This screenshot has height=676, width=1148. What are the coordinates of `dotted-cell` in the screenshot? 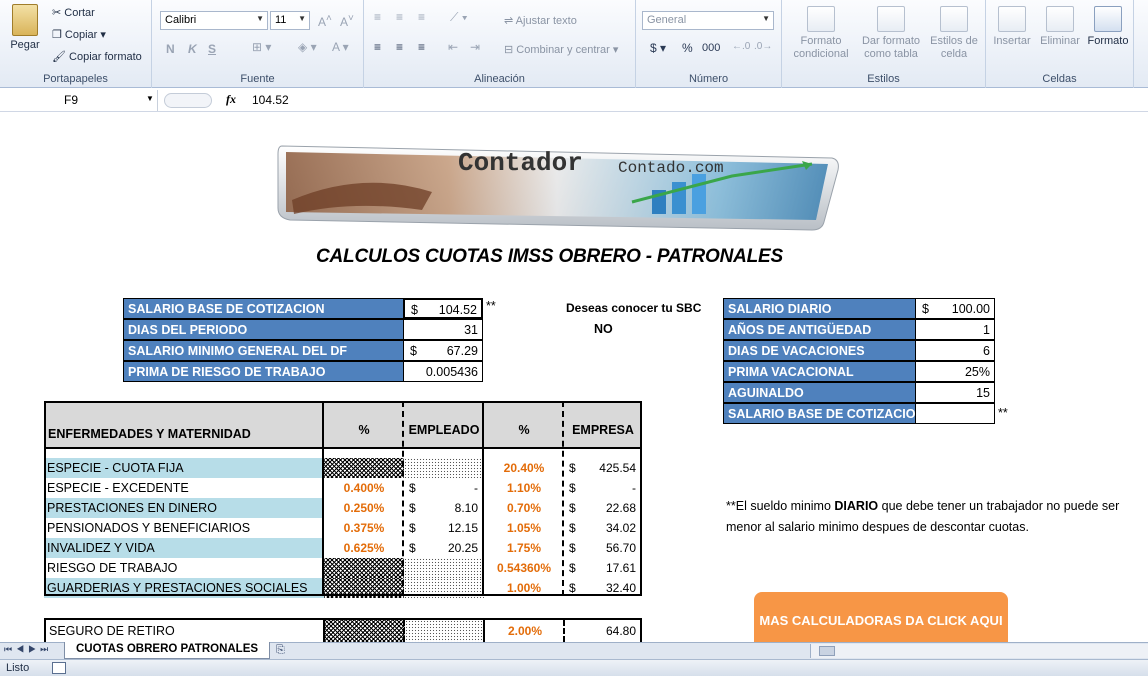 It's located at (444, 568).